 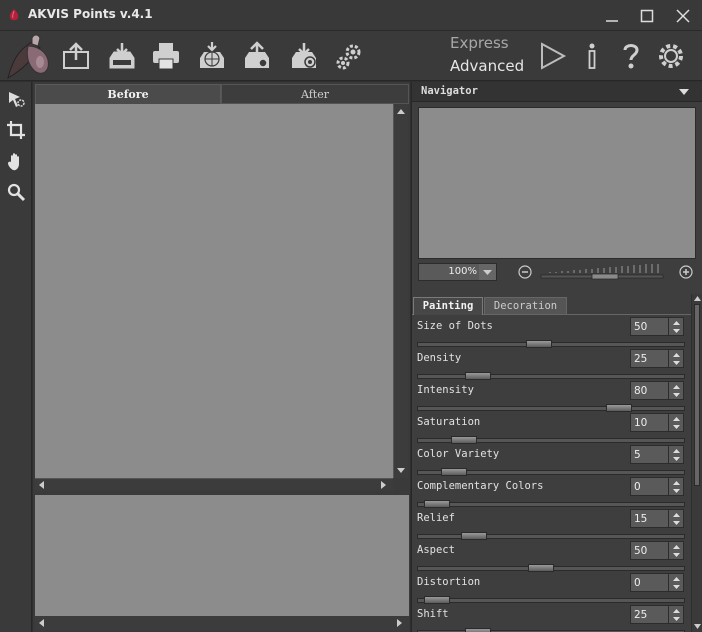 I want to click on publish-icon, so click(x=212, y=56).